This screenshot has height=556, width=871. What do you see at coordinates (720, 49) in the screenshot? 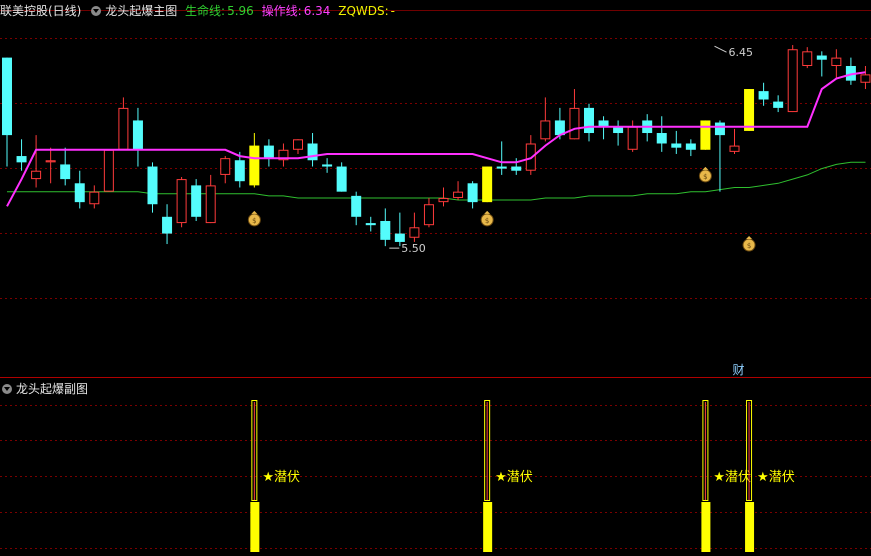
I see `high-arrow` at bounding box center [720, 49].